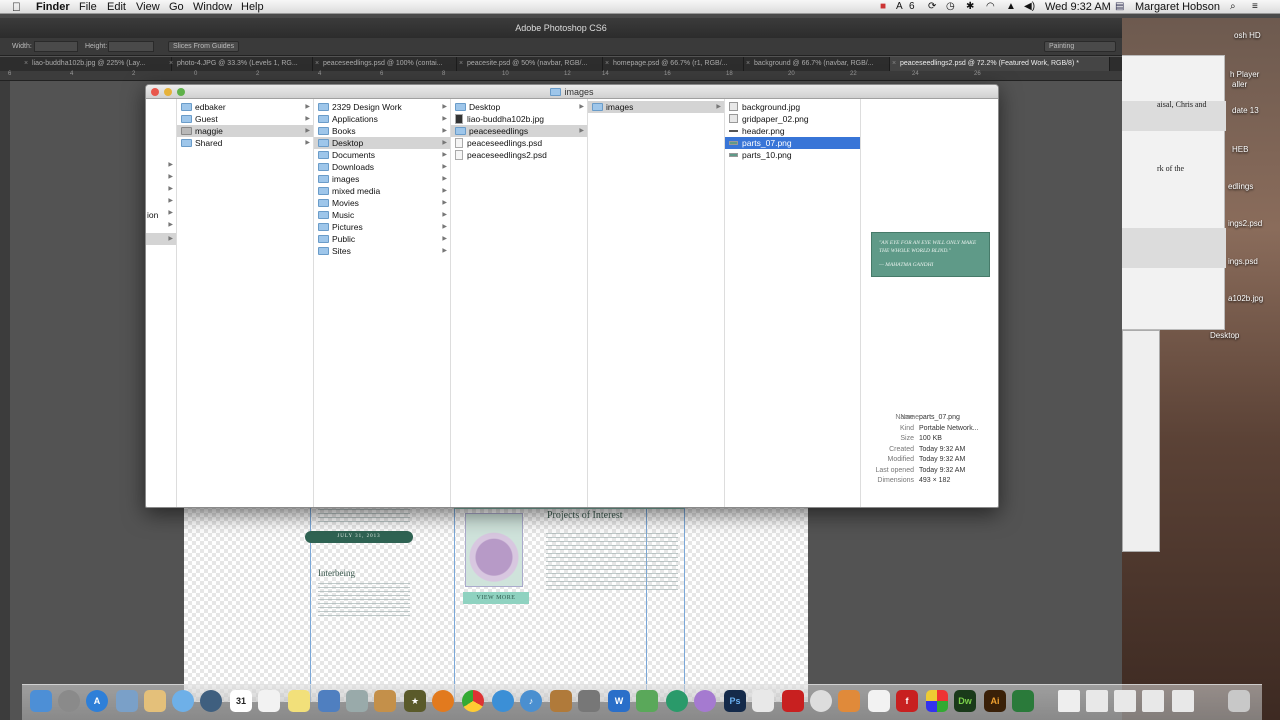 This screenshot has height=720, width=1280. I want to click on list-item: Pictures ▶, so click(382, 227).